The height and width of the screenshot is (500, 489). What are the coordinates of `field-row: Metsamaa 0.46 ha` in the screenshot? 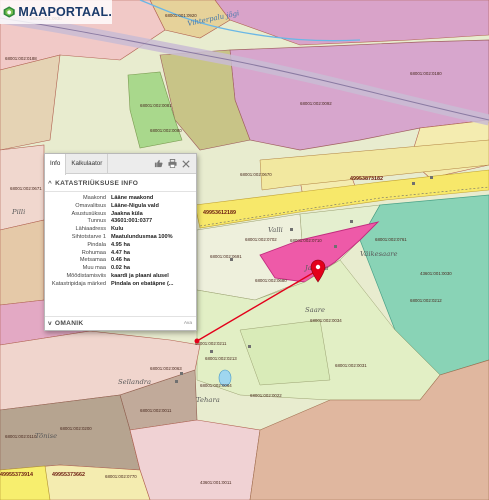 It's located at (104, 260).